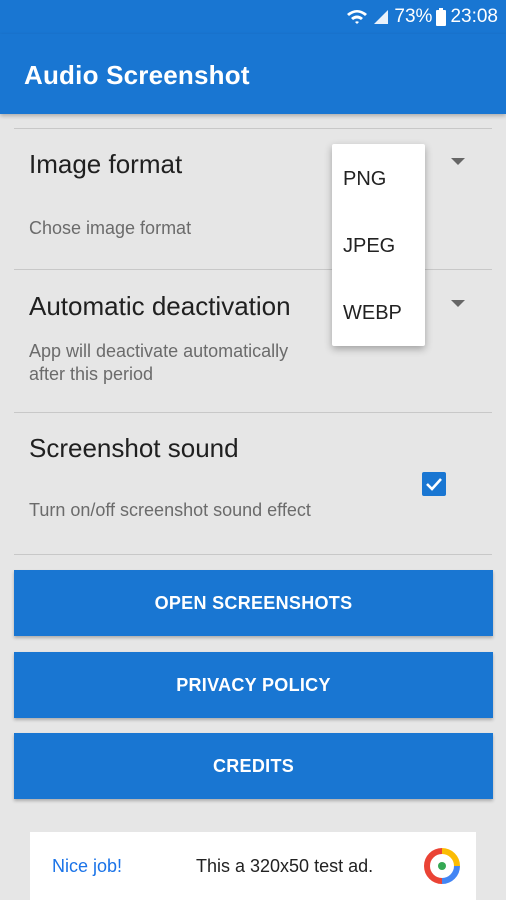 Image resolution: width=506 pixels, height=900 pixels. What do you see at coordinates (253, 17) in the screenshot?
I see `status-bar: 73% 23:08` at bounding box center [253, 17].